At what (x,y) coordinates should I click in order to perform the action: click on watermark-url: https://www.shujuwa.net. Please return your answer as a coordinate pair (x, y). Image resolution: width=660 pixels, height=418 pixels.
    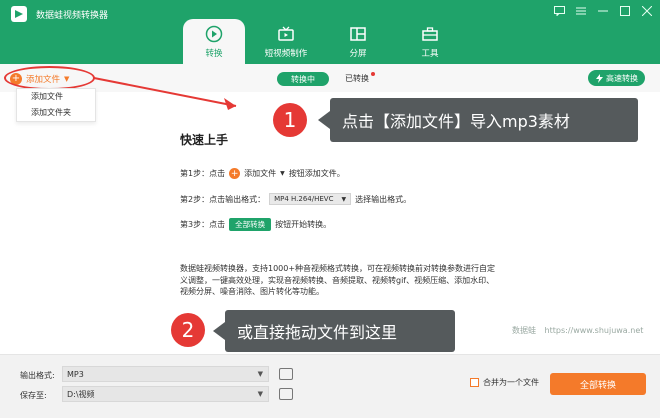
    Looking at the image, I should click on (594, 330).